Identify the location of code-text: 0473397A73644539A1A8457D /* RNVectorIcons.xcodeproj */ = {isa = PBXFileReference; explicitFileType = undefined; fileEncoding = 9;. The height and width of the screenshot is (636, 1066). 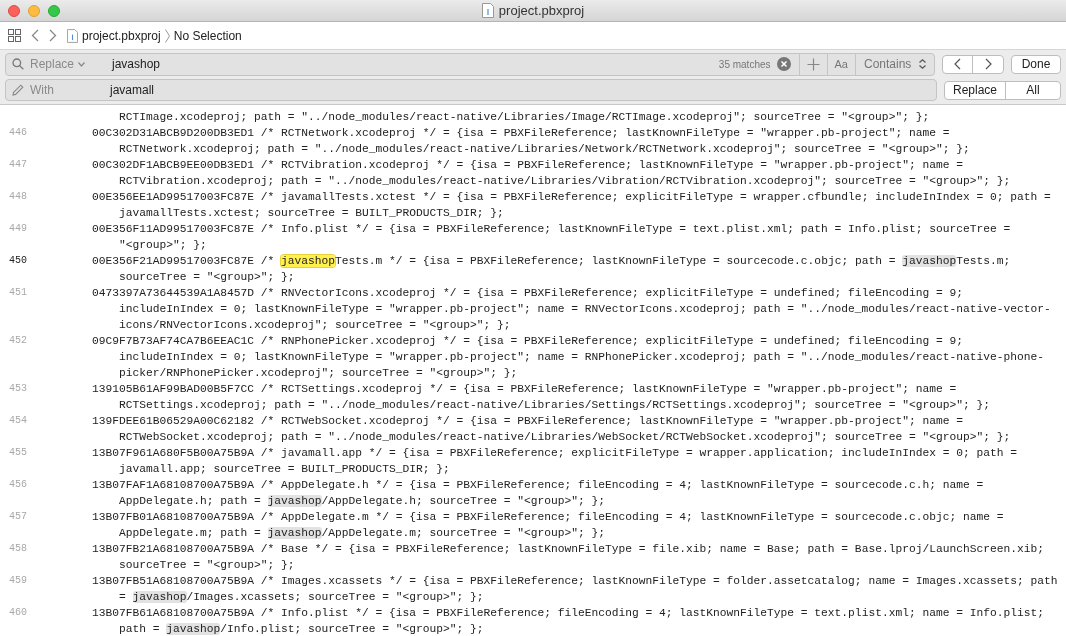
(527, 293).